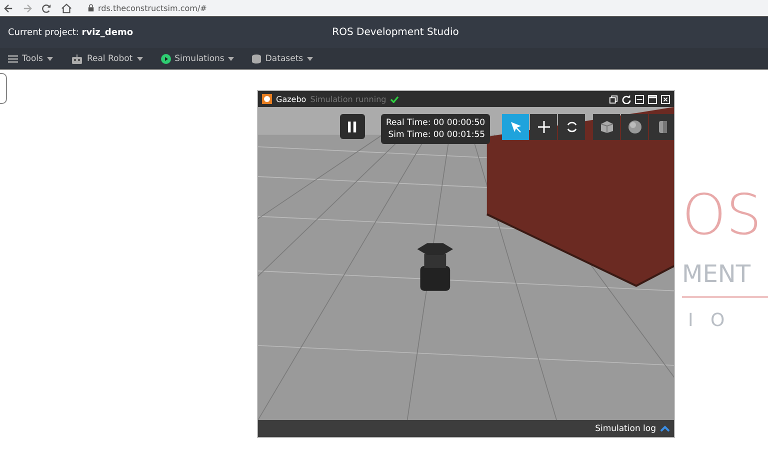  What do you see at coordinates (71, 33) in the screenshot?
I see `current-project-text: Current project: rviz_demo` at bounding box center [71, 33].